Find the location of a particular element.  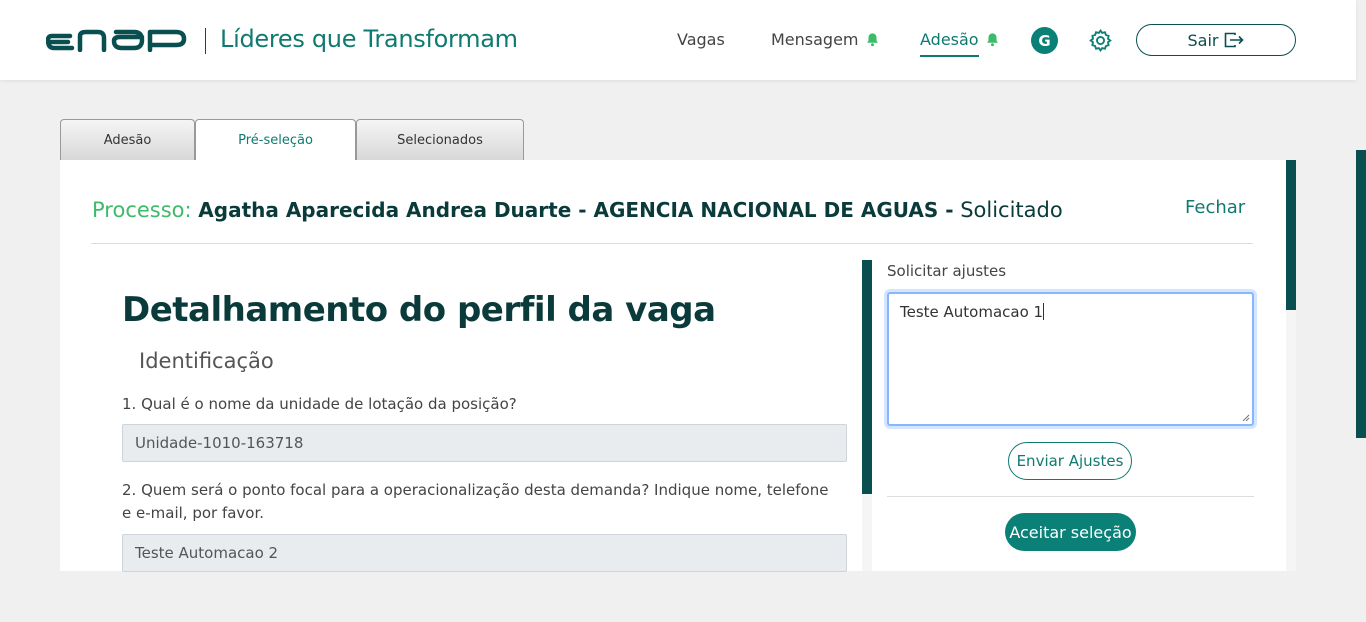

nav-mensagem: Mensagem is located at coordinates (825, 39).